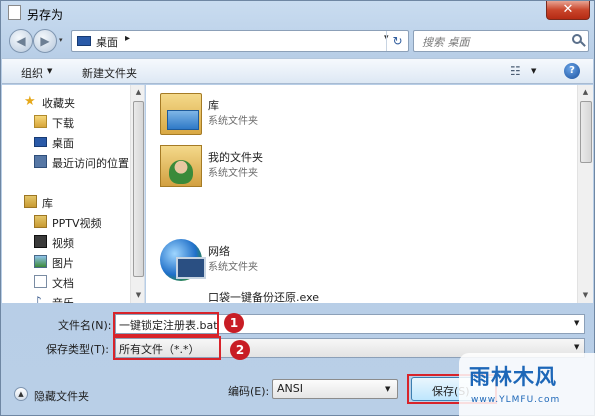 Image resolution: width=595 pixels, height=416 pixels. Describe the element at coordinates (63, 263) in the screenshot. I see `sidebar-item-label: 图片` at that location.